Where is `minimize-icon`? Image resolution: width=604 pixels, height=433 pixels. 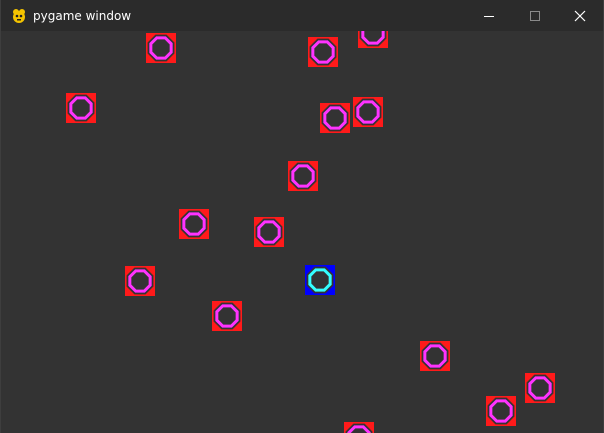 minimize-icon is located at coordinates (489, 16).